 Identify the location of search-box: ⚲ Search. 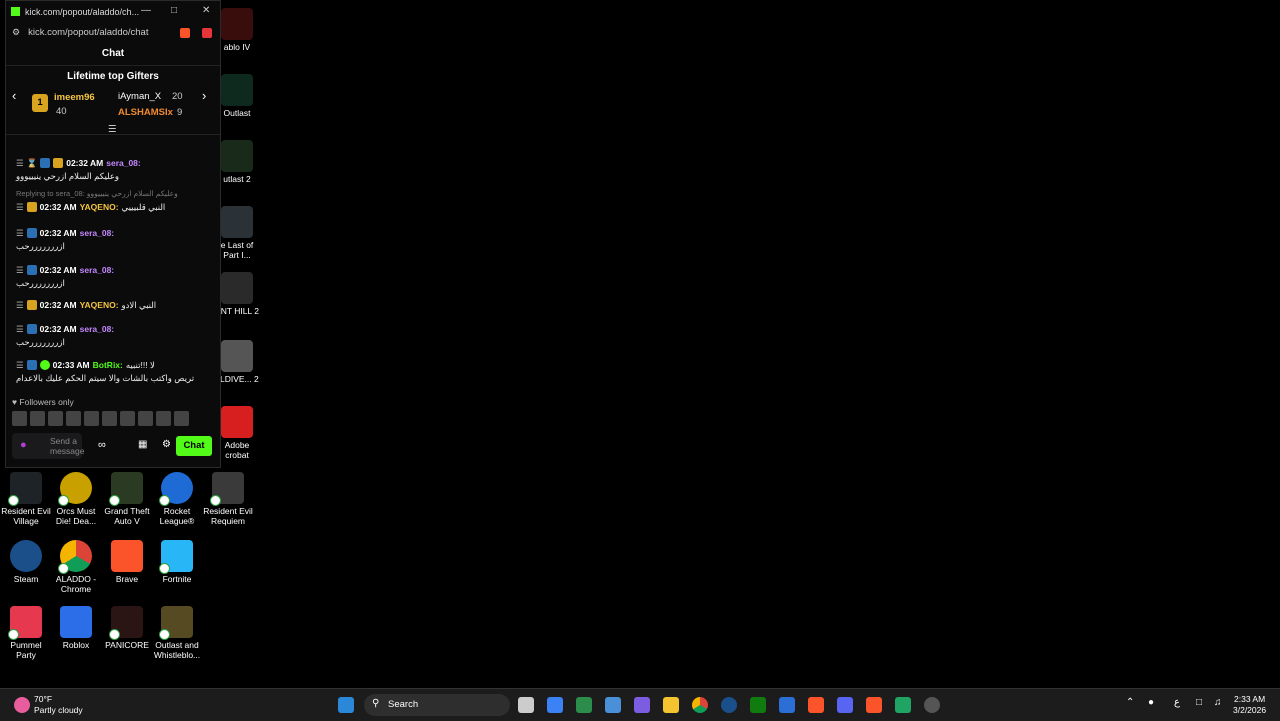
(437, 705).